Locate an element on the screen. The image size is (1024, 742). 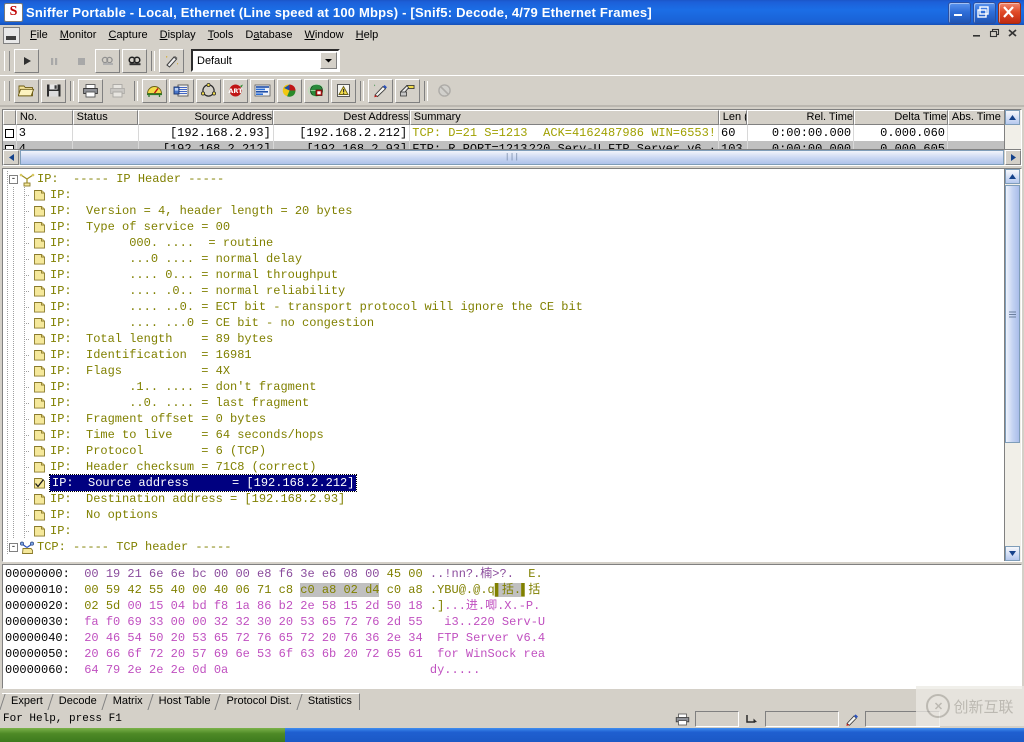
column-header-summary: Summary is located at coordinates (564, 117).